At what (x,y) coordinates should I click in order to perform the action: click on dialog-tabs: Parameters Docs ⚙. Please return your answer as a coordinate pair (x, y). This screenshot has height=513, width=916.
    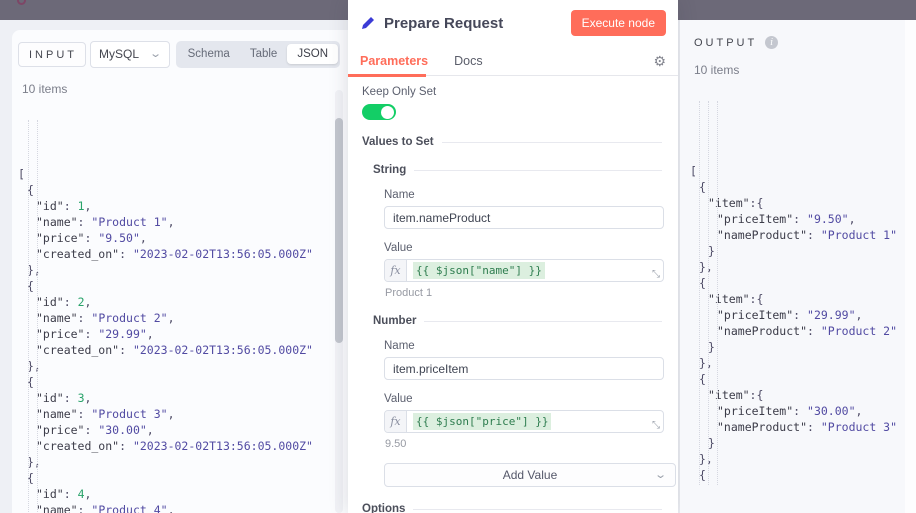
    Looking at the image, I should click on (513, 61).